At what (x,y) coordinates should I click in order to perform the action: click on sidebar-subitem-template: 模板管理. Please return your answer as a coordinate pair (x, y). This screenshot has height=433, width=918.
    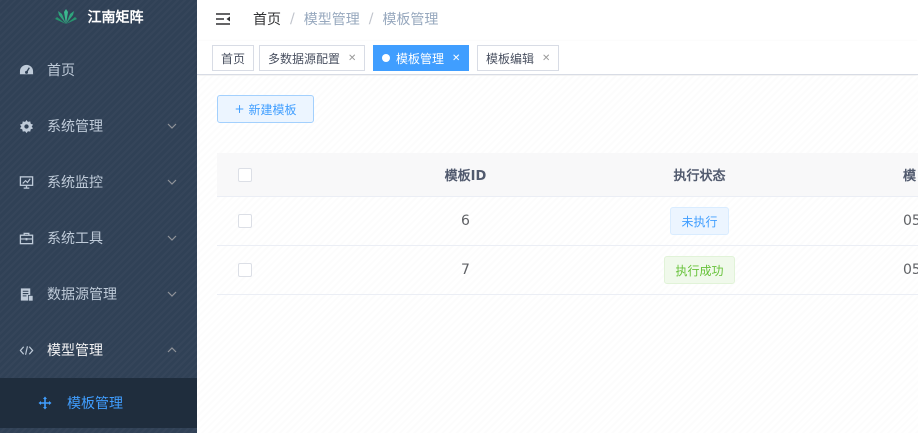
    Looking at the image, I should click on (98, 403).